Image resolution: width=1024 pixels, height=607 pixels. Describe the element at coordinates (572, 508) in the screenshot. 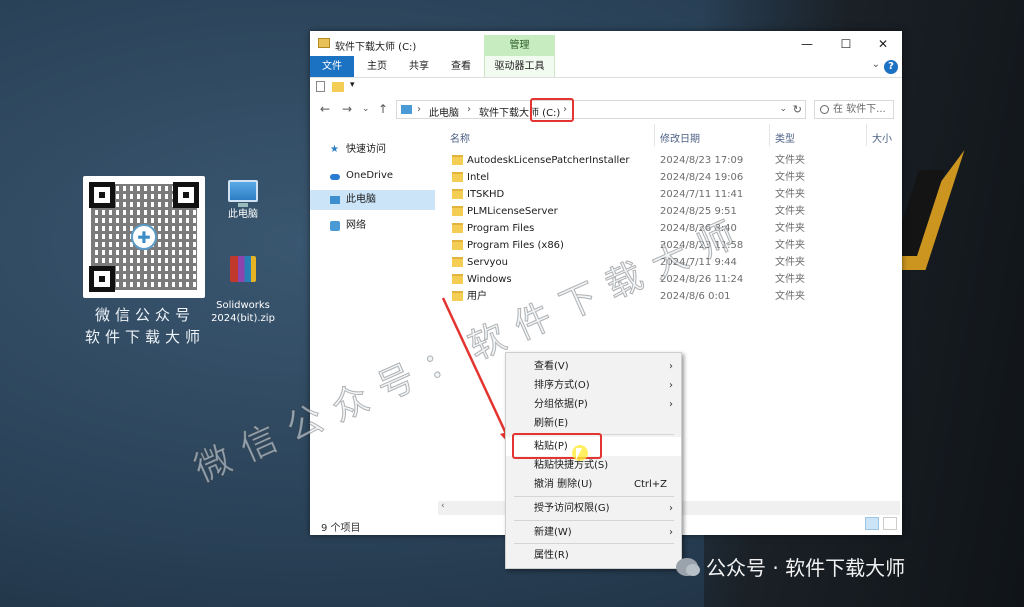

I see `menu-item-label: 授予访问权限(G)` at that location.